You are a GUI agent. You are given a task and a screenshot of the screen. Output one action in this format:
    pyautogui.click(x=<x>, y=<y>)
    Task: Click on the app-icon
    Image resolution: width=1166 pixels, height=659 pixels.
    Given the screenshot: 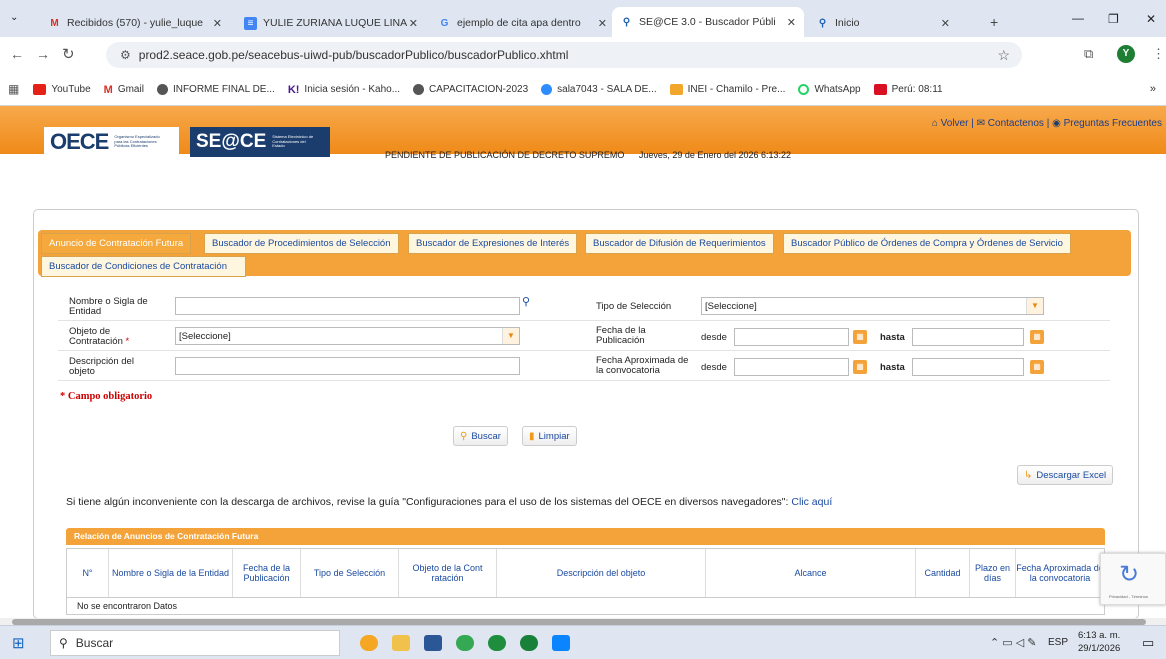 What is the action you would take?
    pyautogui.click(x=433, y=643)
    